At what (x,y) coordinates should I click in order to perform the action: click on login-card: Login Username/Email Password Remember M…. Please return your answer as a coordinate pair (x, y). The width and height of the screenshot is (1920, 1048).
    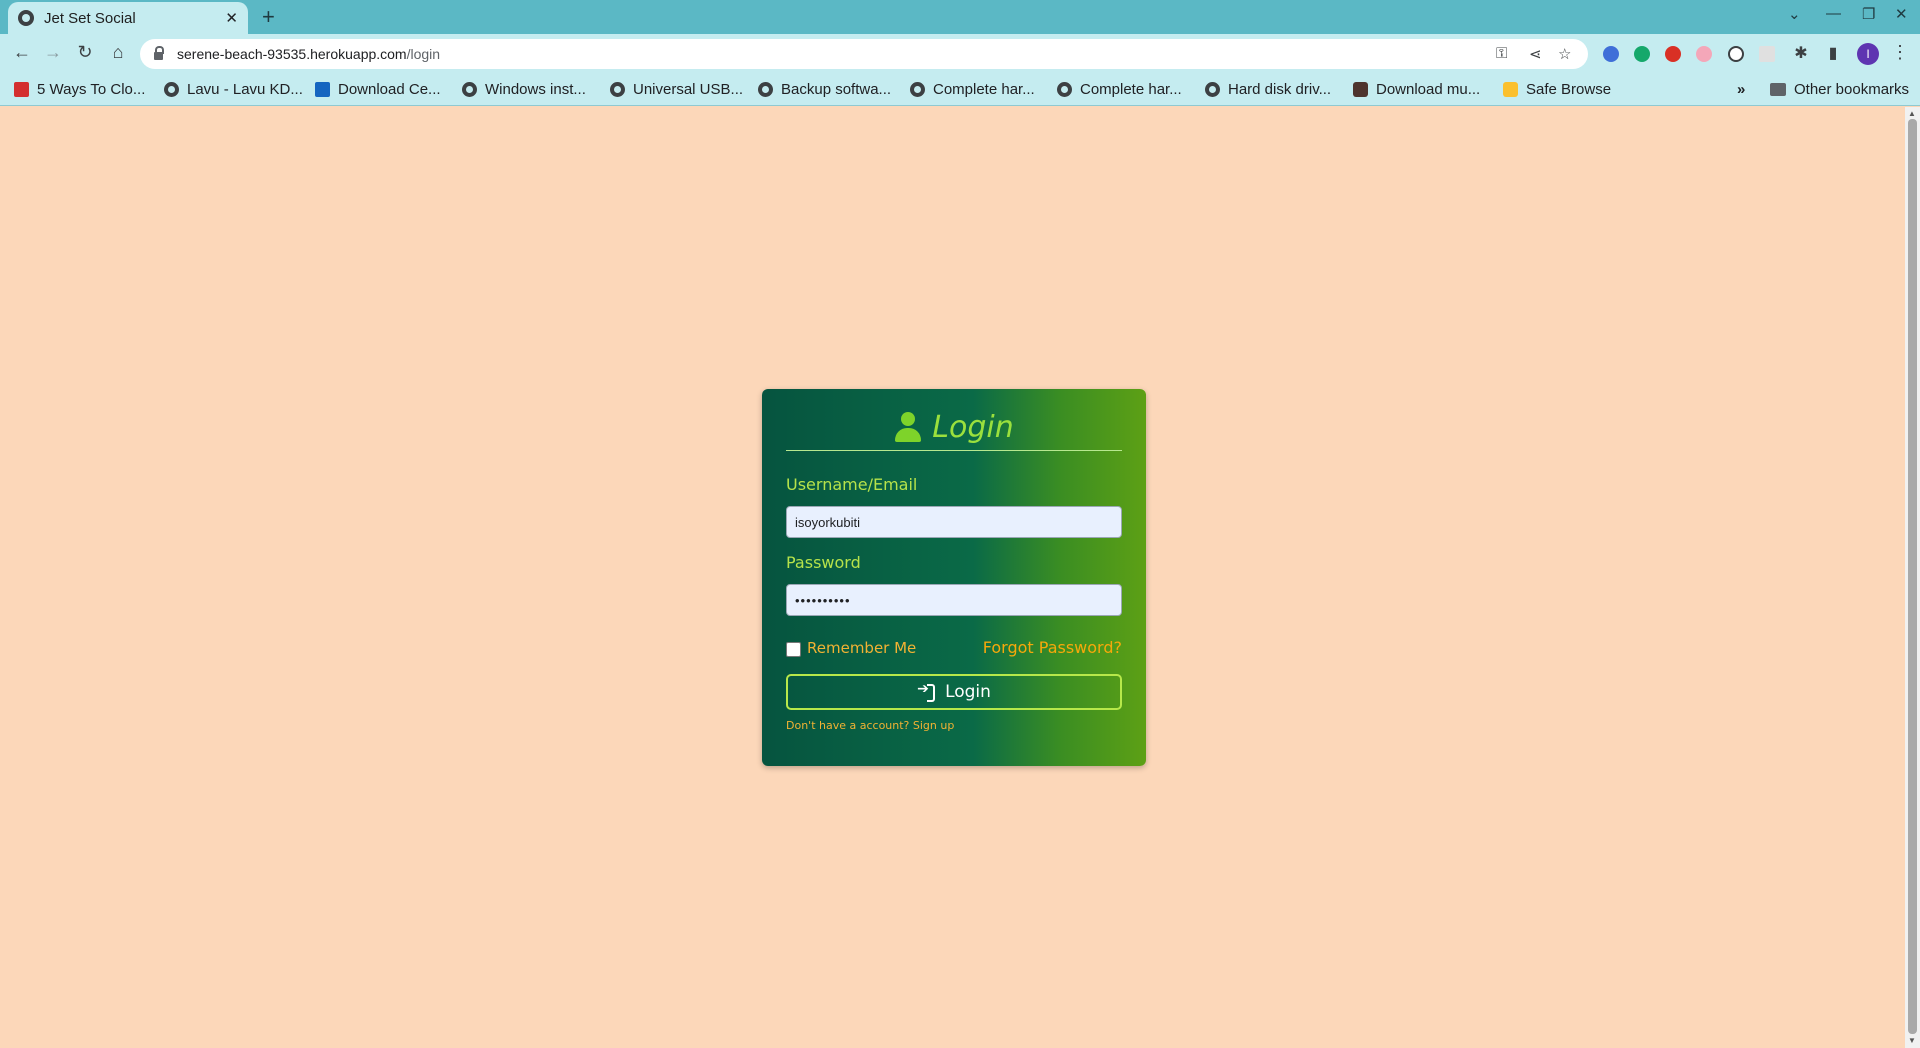
    Looking at the image, I should click on (954, 577).